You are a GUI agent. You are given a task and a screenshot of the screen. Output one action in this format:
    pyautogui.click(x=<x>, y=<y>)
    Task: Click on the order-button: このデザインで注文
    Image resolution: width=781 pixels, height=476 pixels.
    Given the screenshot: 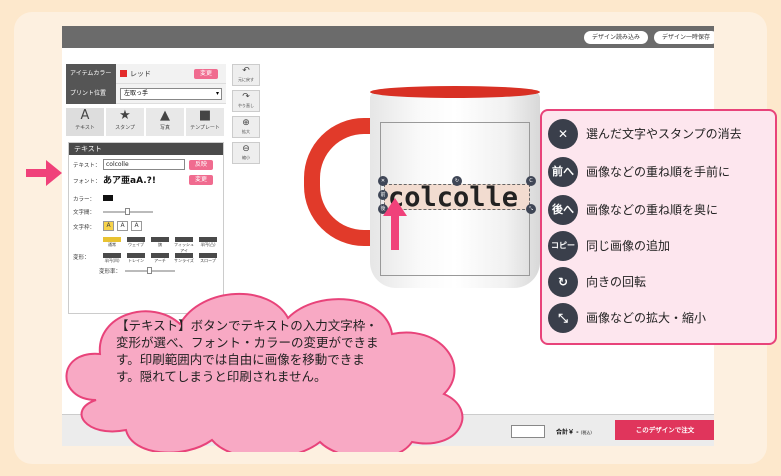 What is the action you would take?
    pyautogui.click(x=664, y=430)
    